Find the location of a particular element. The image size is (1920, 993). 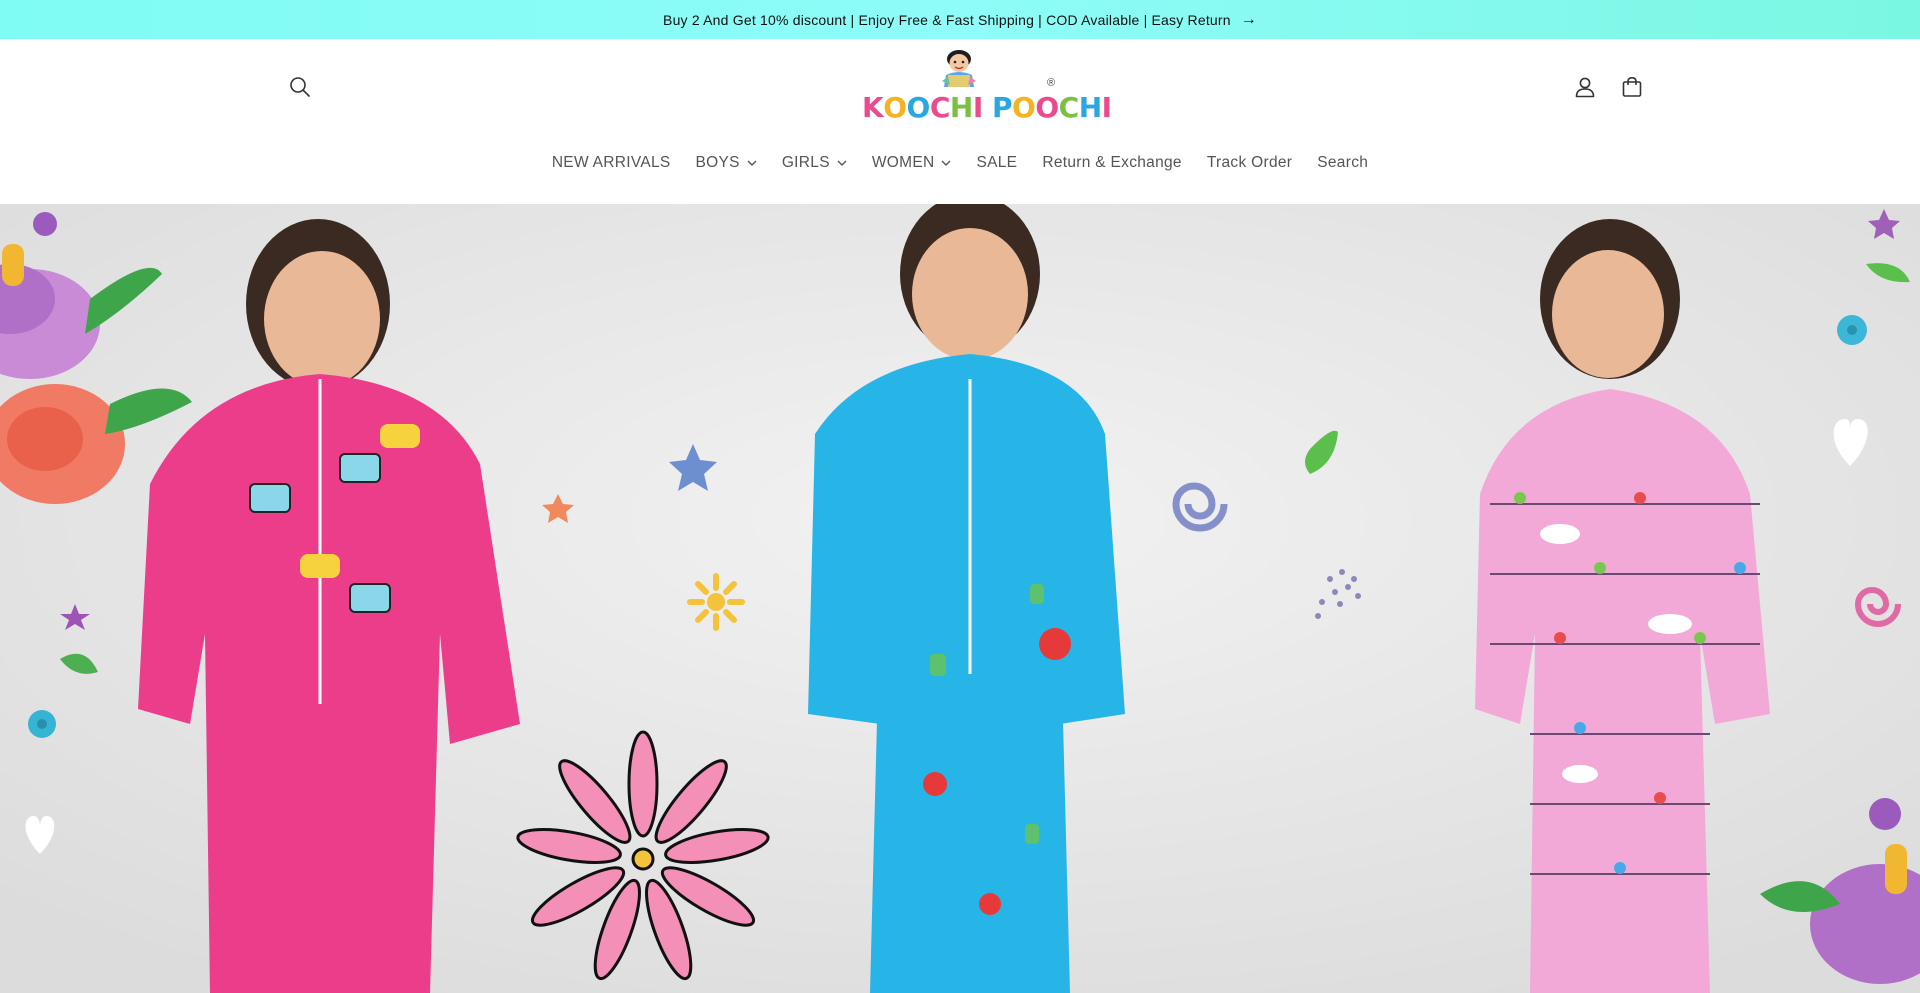

nav-item-return-exchange: Return & Exchange is located at coordinates (1112, 163).